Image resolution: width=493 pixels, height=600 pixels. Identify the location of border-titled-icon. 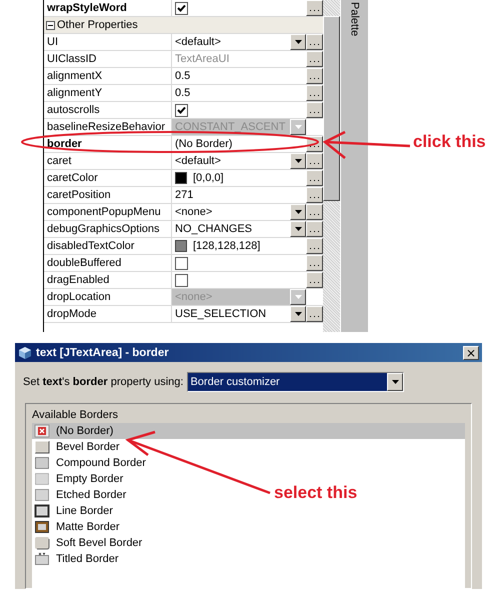
(42, 559).